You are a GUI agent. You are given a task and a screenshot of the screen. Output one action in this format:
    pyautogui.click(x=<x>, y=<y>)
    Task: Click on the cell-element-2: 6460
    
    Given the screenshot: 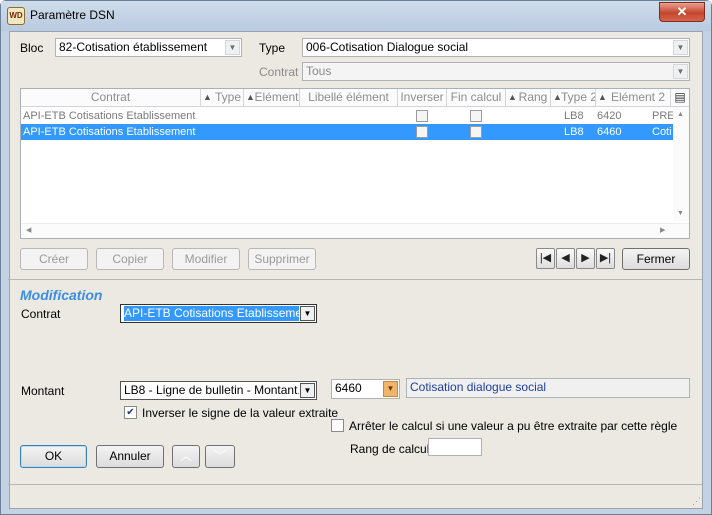 What is the action you would take?
    pyautogui.click(x=609, y=132)
    